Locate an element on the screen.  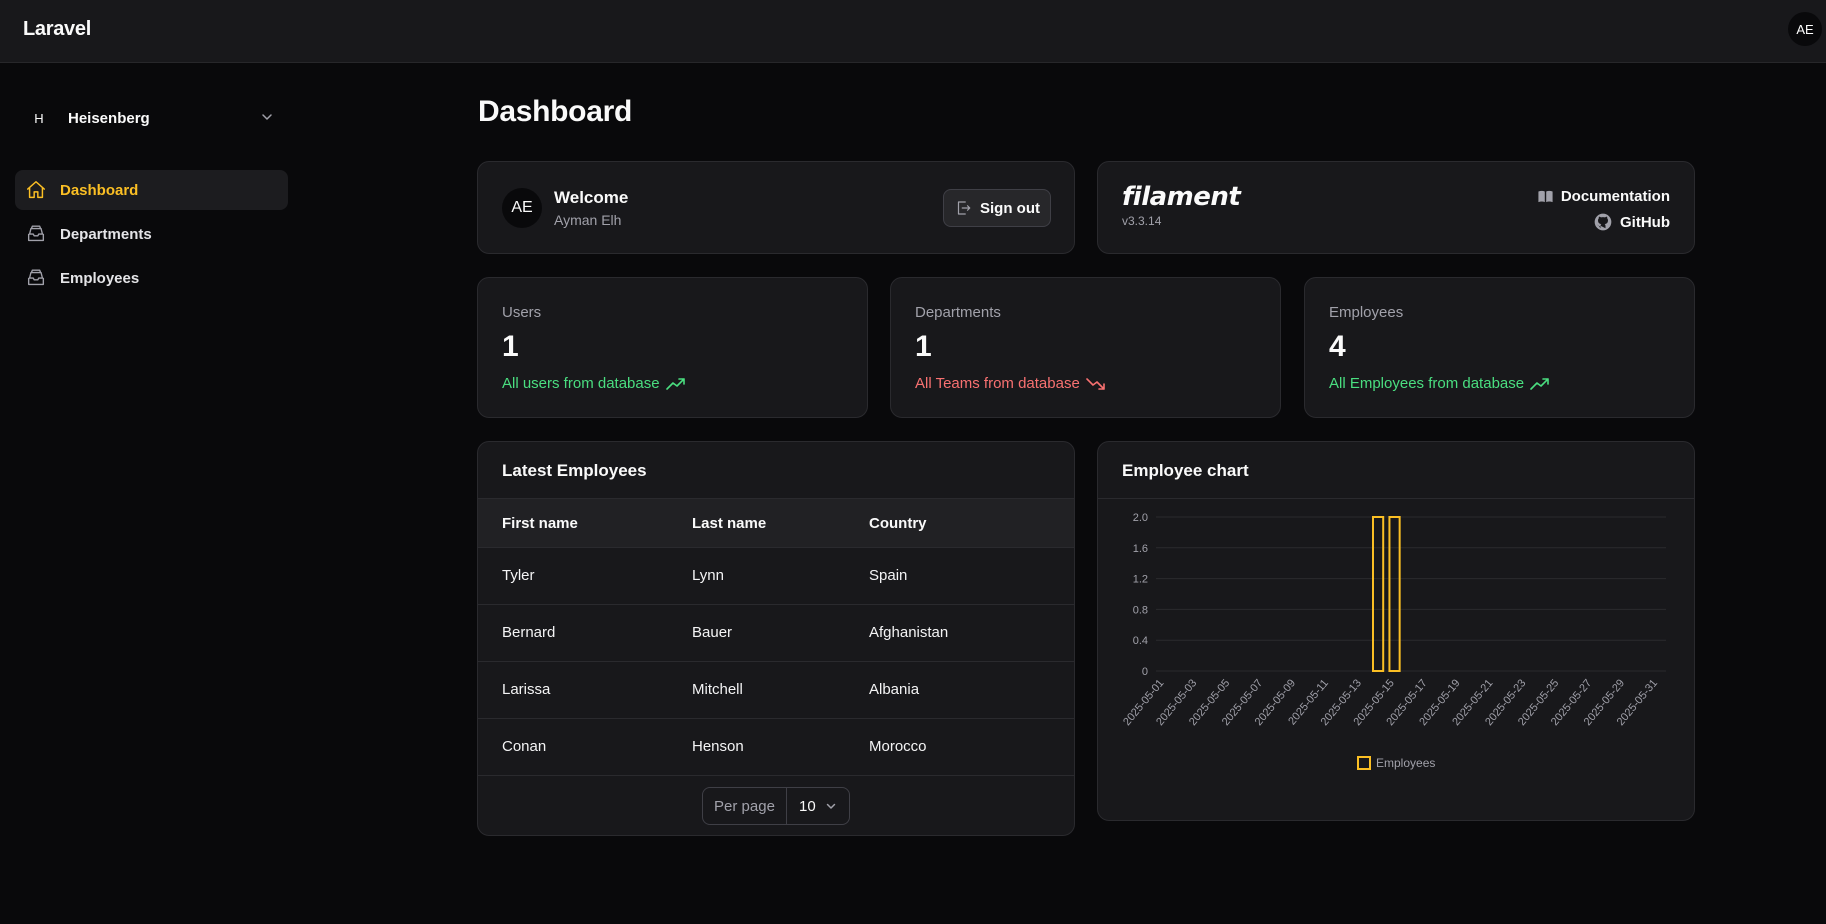
sidebar-item-label: Departments is located at coordinates (106, 234).